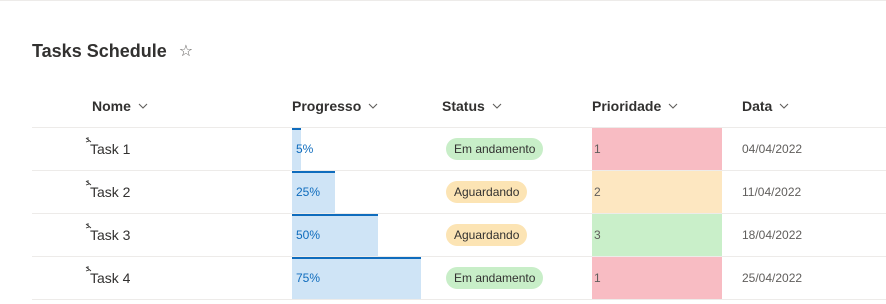 This screenshot has width=886, height=304. Describe the element at coordinates (627, 105) in the screenshot. I see `column-header-label: Prioridade` at that location.